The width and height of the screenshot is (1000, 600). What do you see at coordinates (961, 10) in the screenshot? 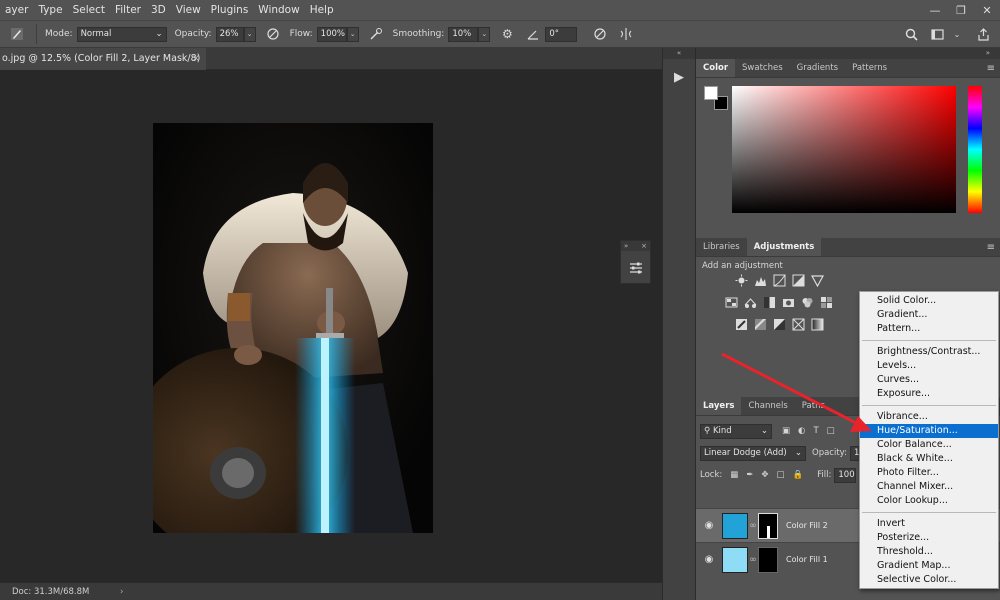
I see `restore-icon: ❐` at bounding box center [961, 10].